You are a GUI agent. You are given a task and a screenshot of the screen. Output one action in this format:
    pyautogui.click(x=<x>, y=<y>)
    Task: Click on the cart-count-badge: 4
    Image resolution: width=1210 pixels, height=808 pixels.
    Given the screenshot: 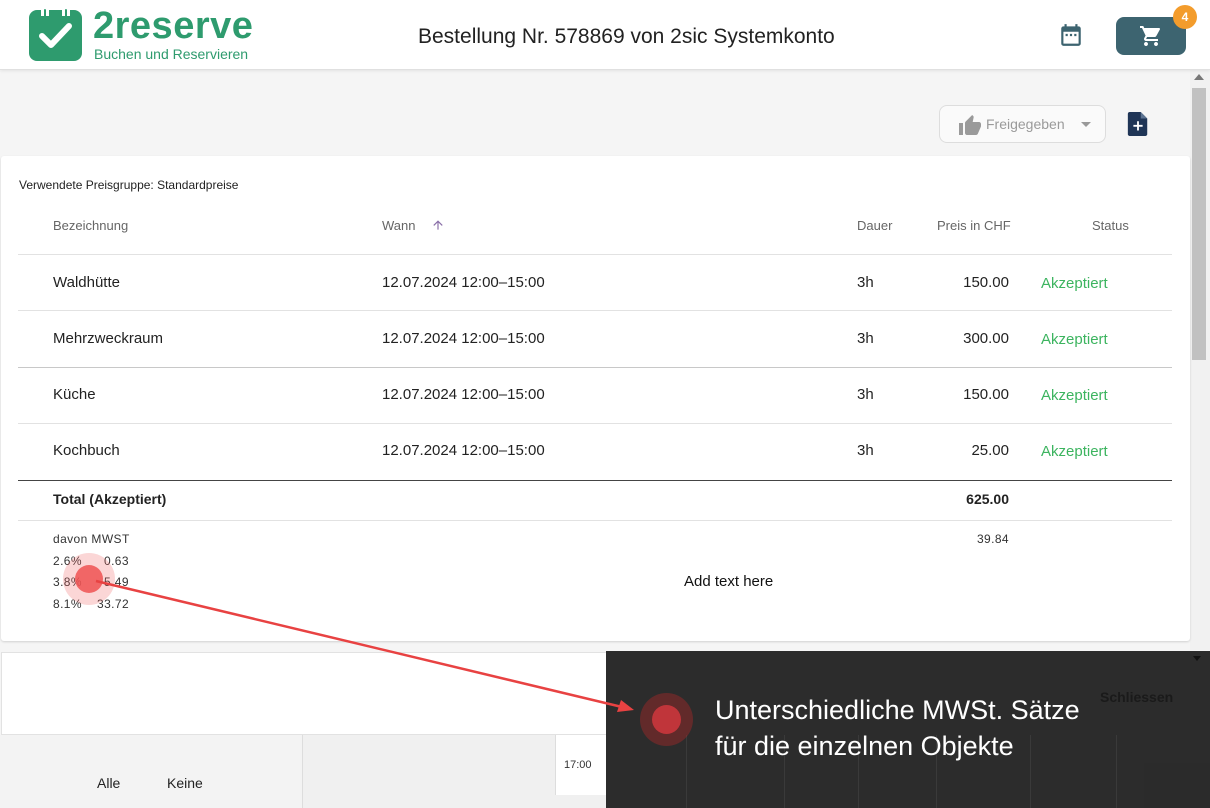 What is the action you would take?
    pyautogui.click(x=1185, y=17)
    